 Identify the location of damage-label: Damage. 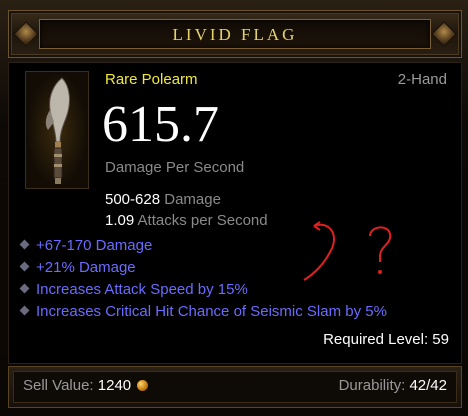
(192, 199).